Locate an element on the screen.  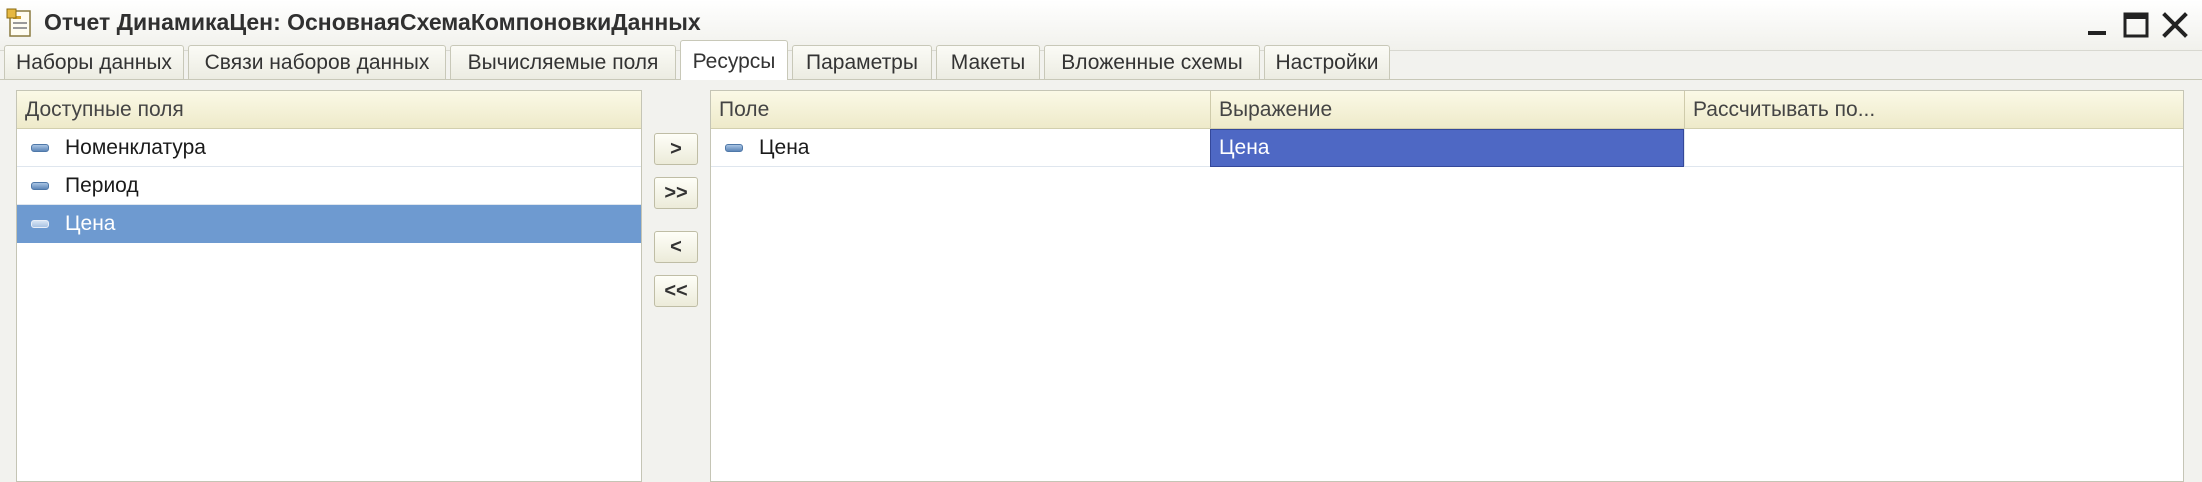
resource-calc-by-cell is located at coordinates (1933, 148).